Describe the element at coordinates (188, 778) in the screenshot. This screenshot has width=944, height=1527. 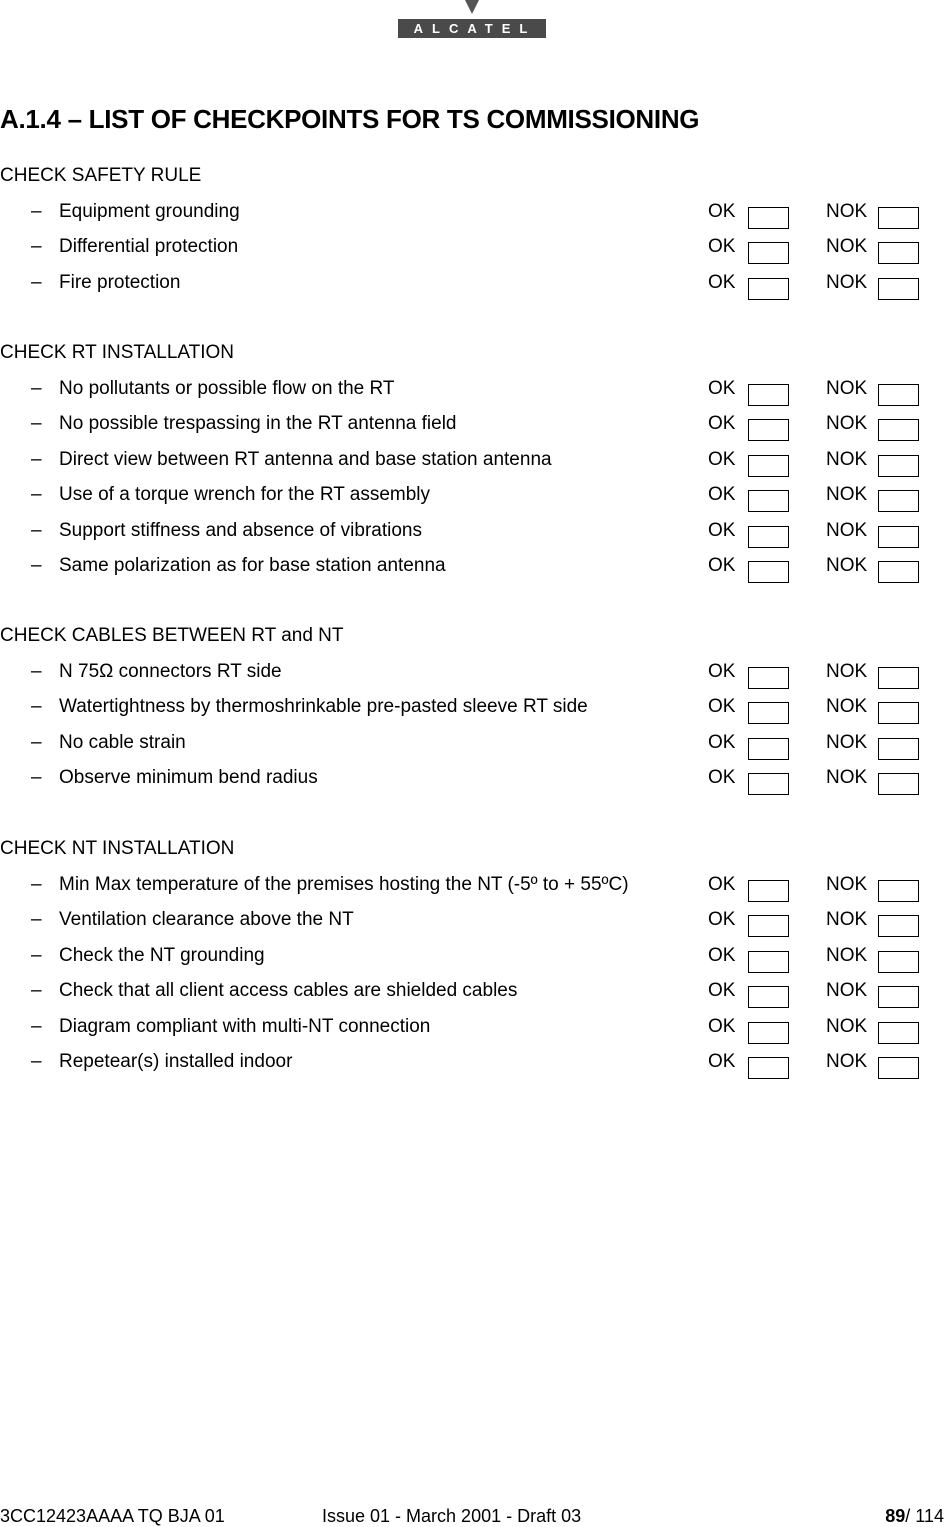
I see `checkpoint-label: Observe minimum bend radius` at that location.